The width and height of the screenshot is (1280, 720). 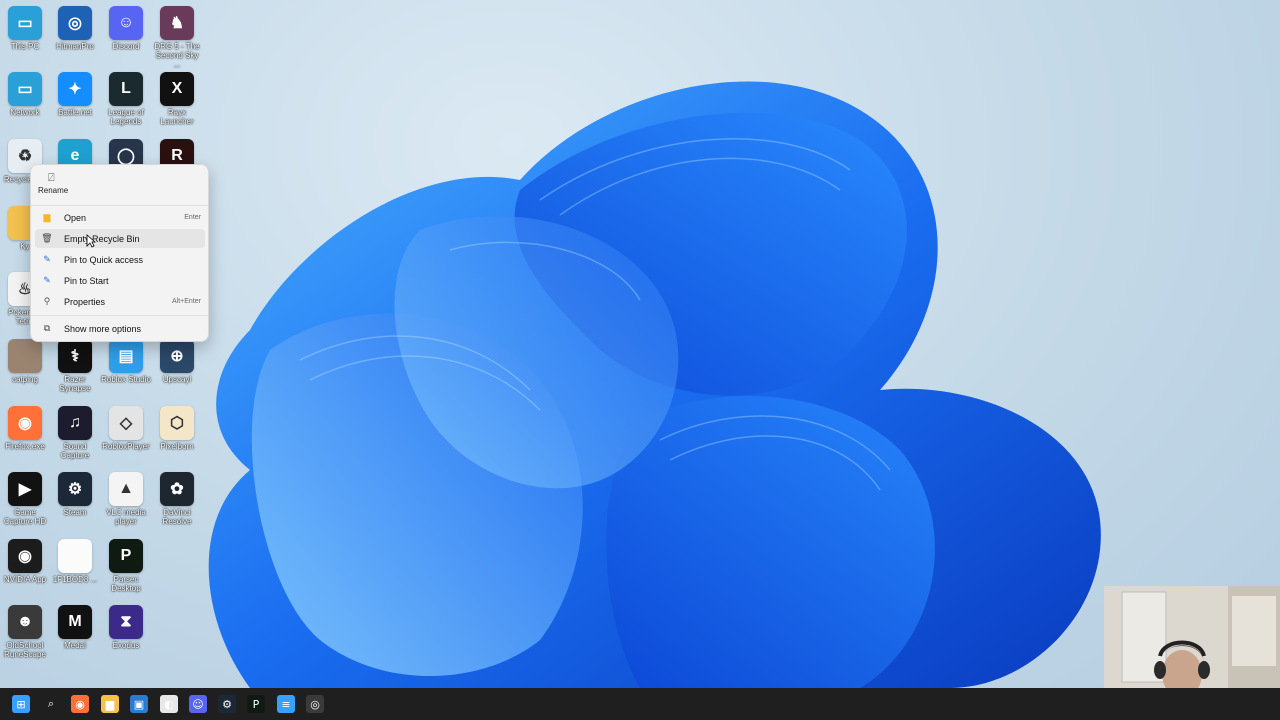 What do you see at coordinates (139, 704) in the screenshot?
I see `photos-icon: ▣` at bounding box center [139, 704].